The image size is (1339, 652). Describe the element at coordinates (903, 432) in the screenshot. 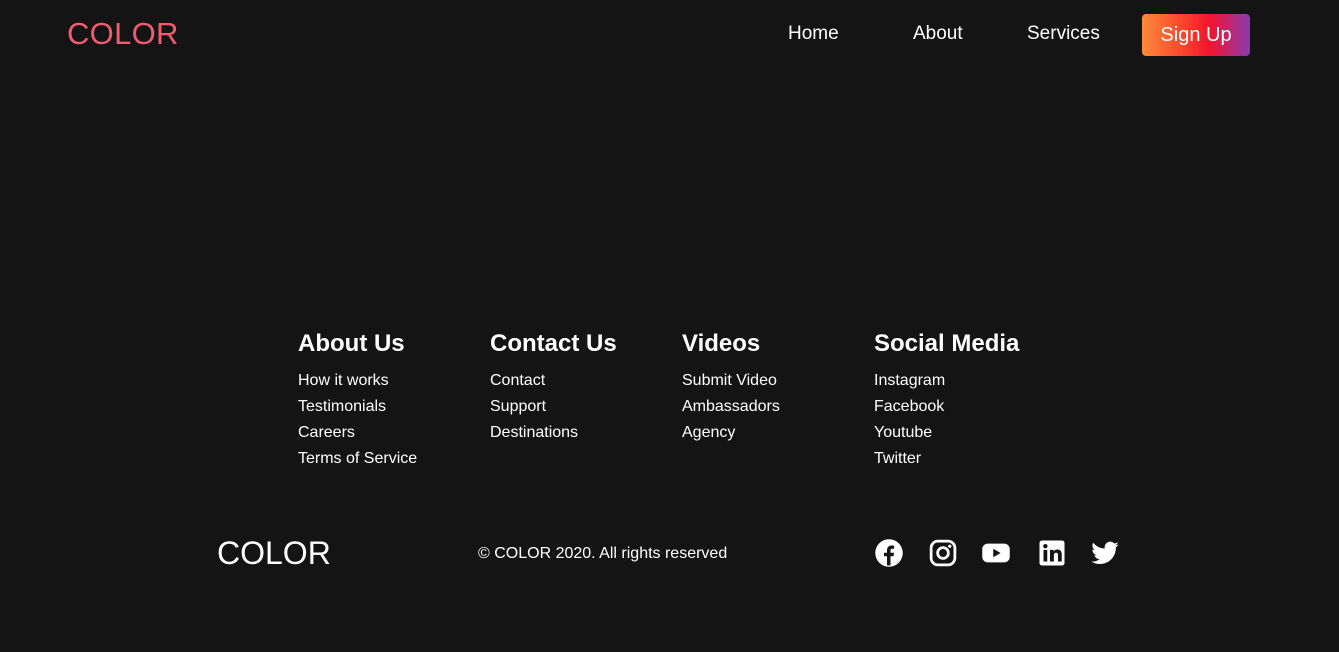

I see `footer-link-youtube: Youtube` at that location.